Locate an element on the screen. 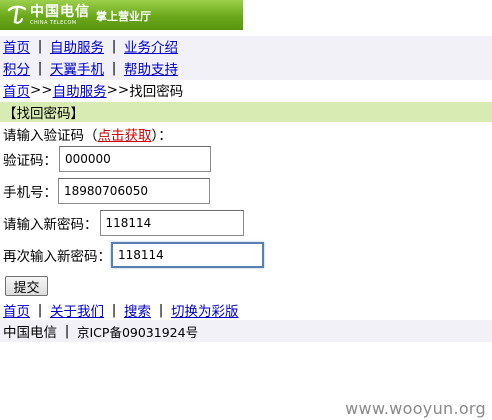  code-label: 验证码： is located at coordinates (30, 161).